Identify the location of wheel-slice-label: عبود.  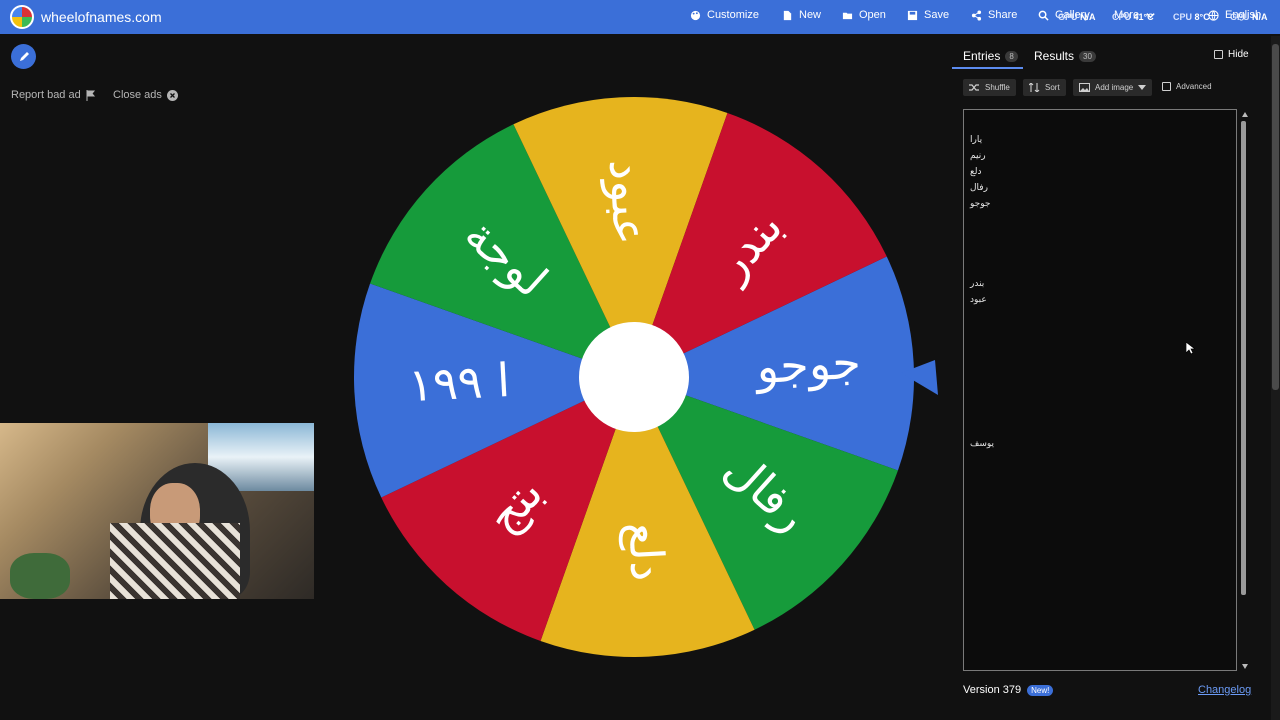
(627, 202).